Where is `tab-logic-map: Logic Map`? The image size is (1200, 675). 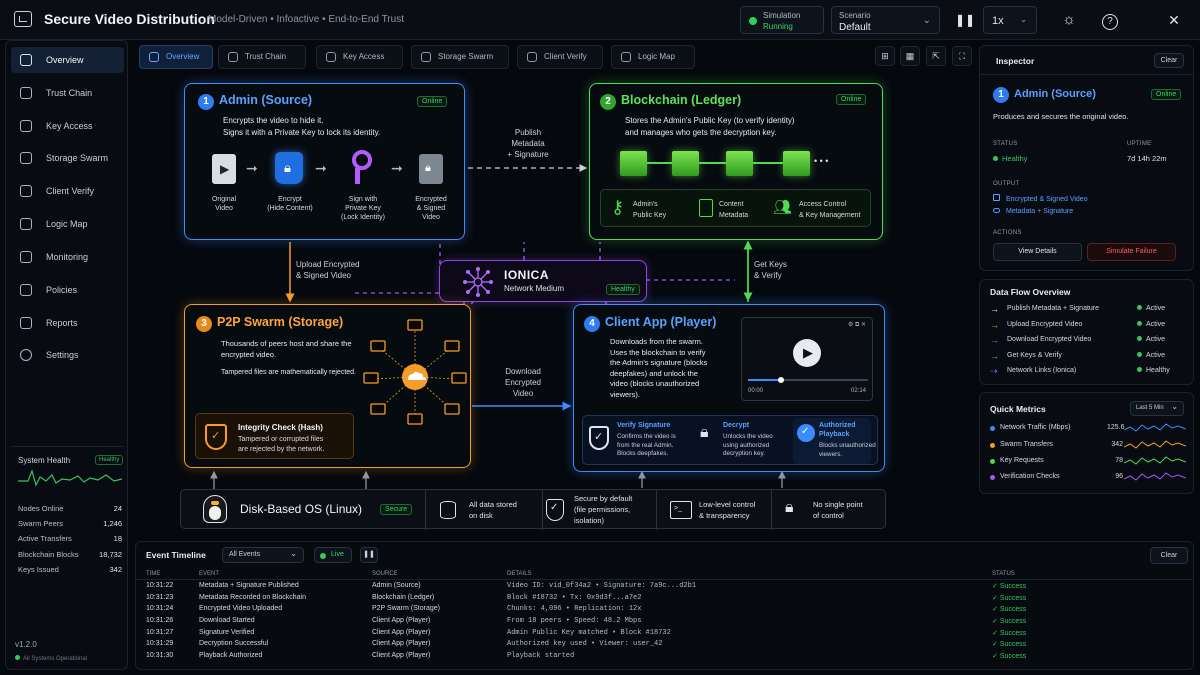 tab-logic-map: Logic Map is located at coordinates (653, 57).